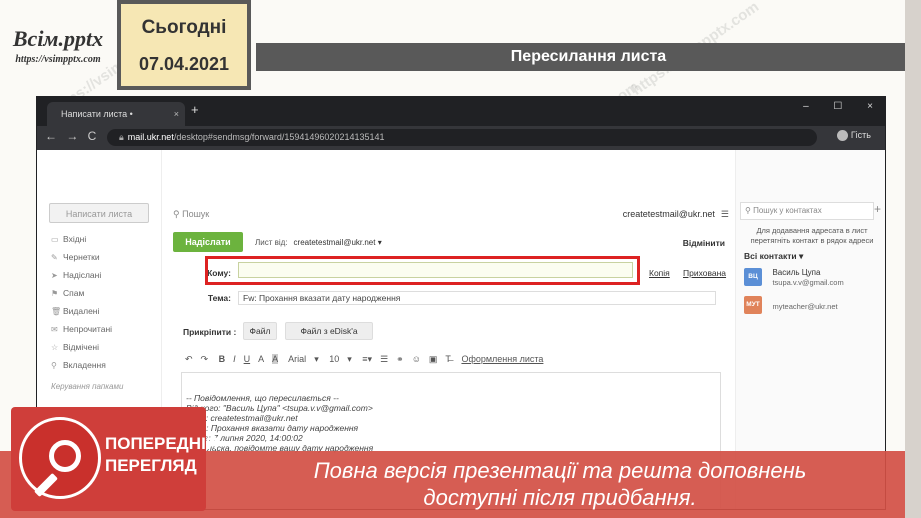  I want to click on folder-unread: ✉ Непрочитані, so click(81, 329).